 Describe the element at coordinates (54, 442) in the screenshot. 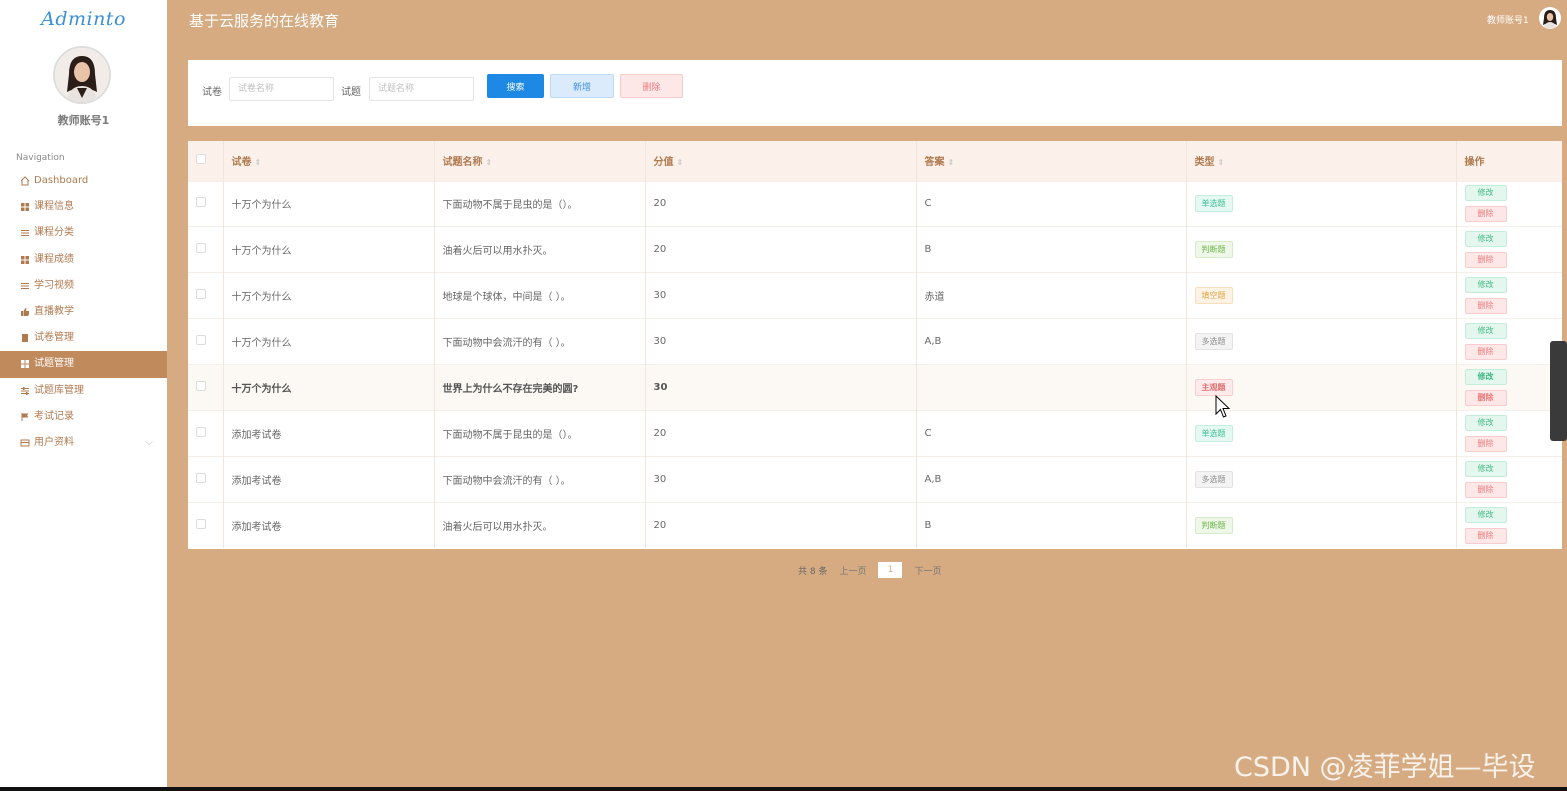

I see `sidebar-item-label: 用户资料` at that location.